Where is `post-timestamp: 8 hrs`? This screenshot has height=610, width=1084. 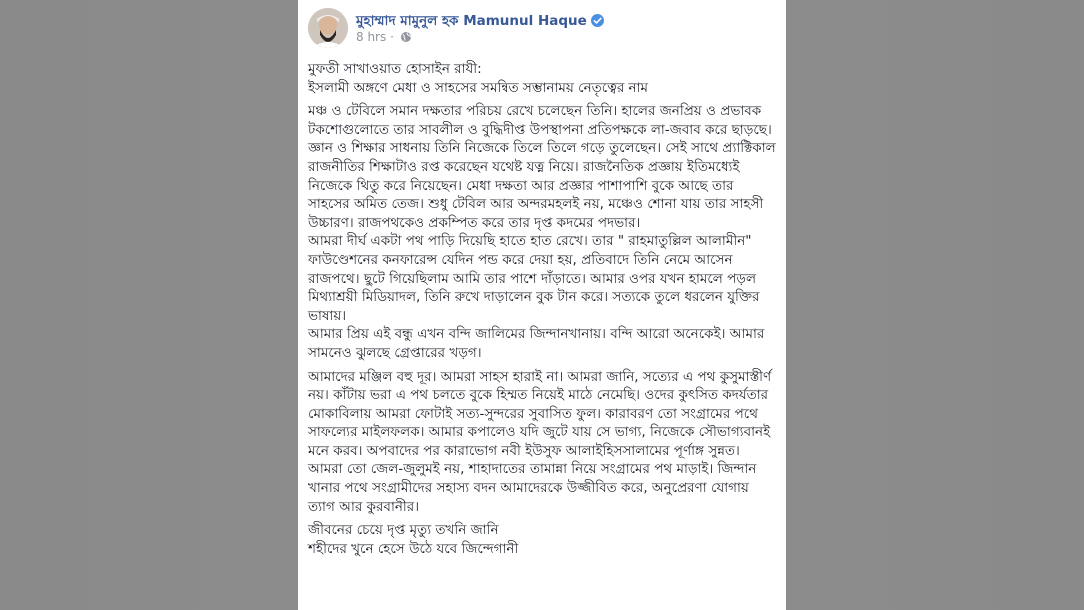
post-timestamp: 8 hrs is located at coordinates (371, 37).